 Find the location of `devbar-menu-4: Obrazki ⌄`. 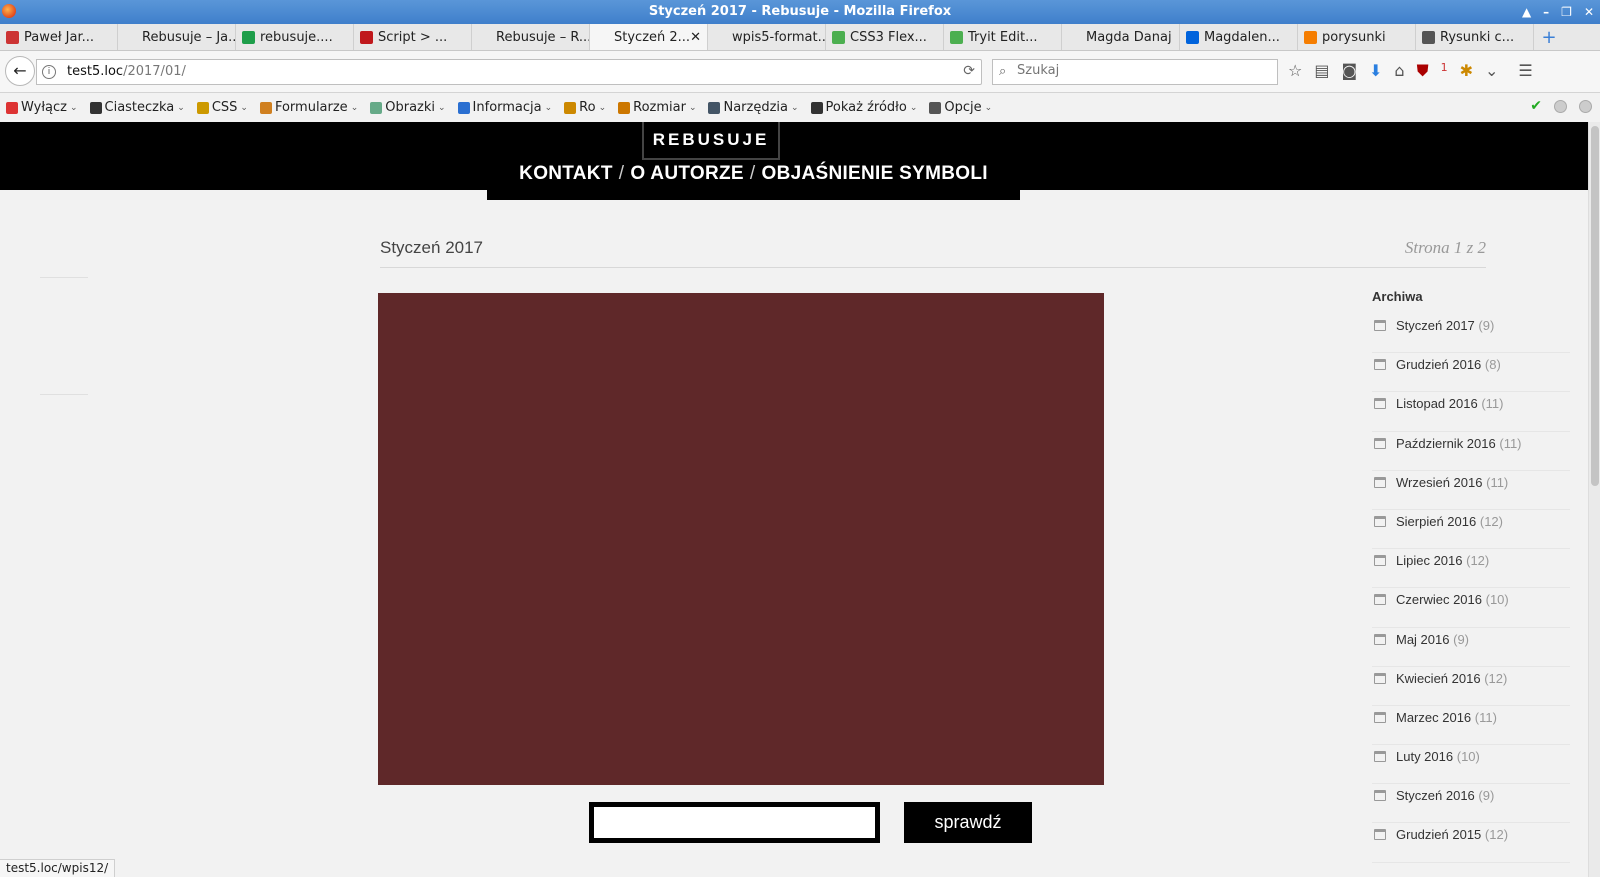

devbar-menu-4: Obrazki ⌄ is located at coordinates (407, 107).